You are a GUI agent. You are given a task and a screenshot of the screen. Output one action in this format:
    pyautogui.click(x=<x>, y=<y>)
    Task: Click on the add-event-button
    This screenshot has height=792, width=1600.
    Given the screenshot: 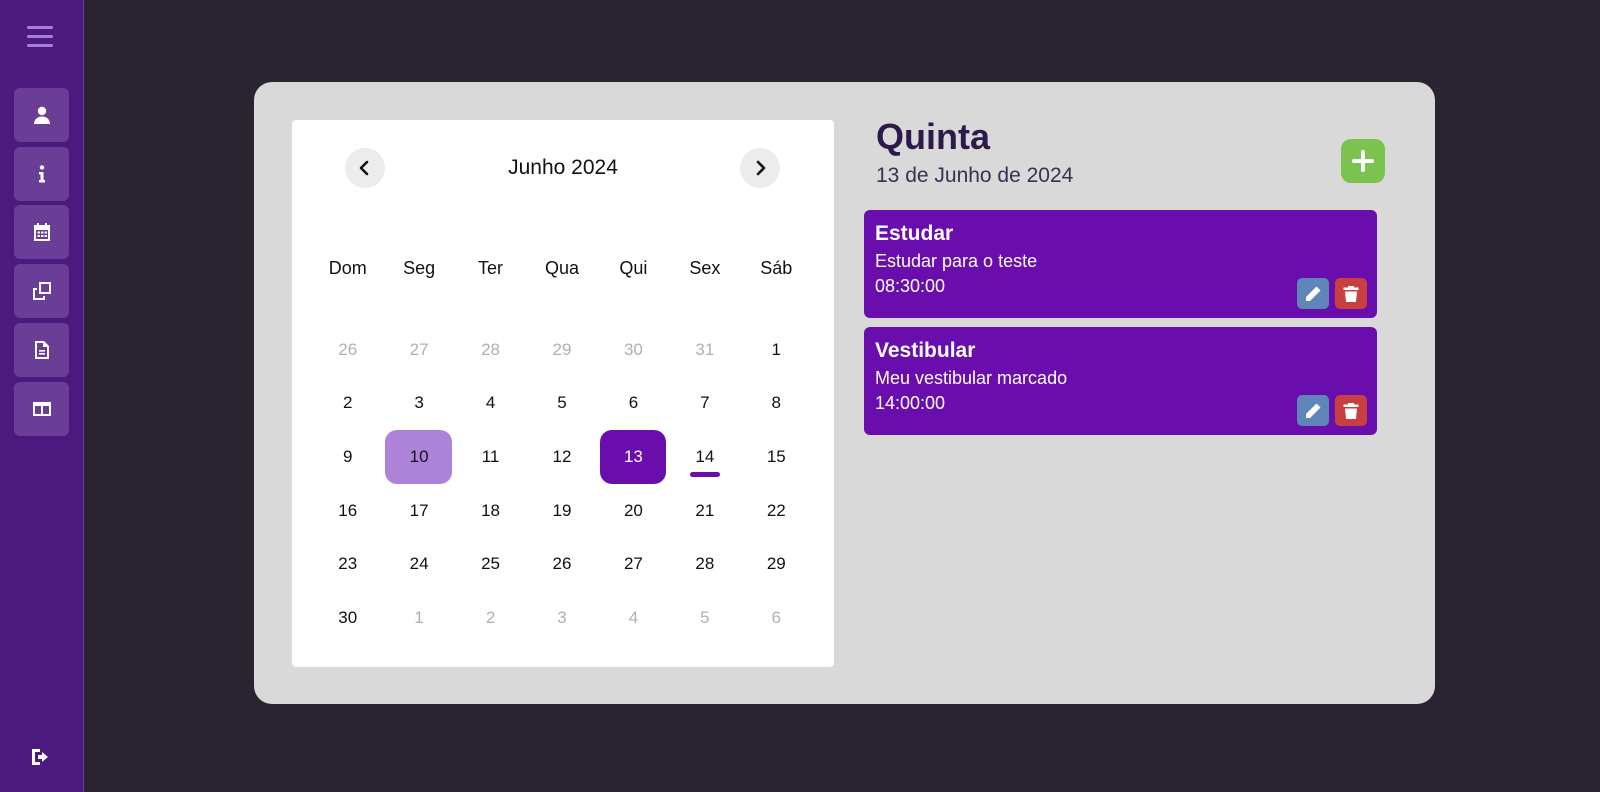 What is the action you would take?
    pyautogui.click(x=1363, y=161)
    